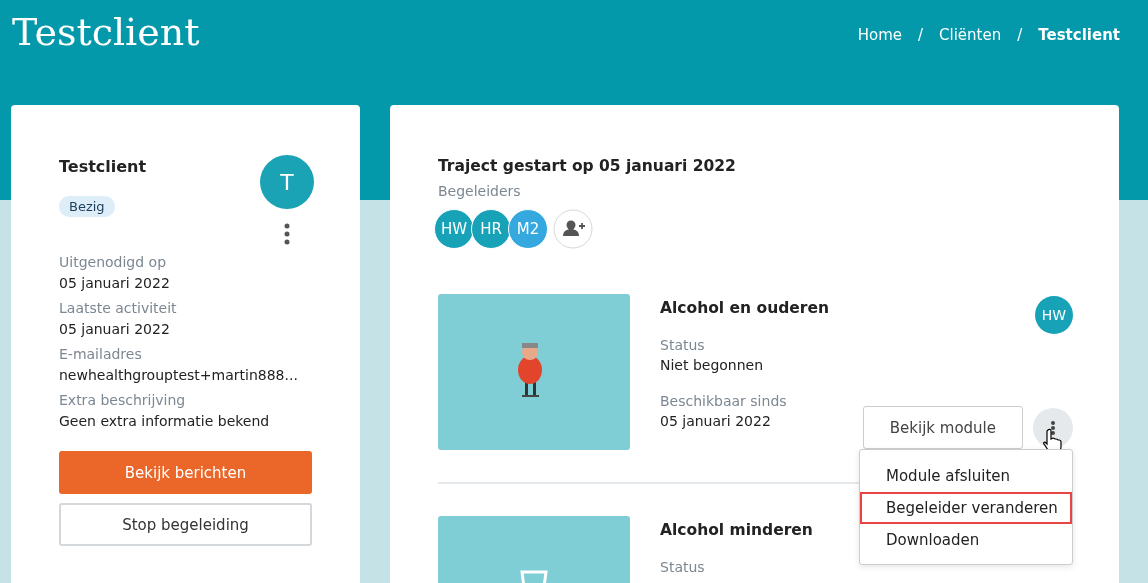 This screenshot has width=1148, height=583. I want to click on menu-item: Begeleider veranderen, so click(966, 508).